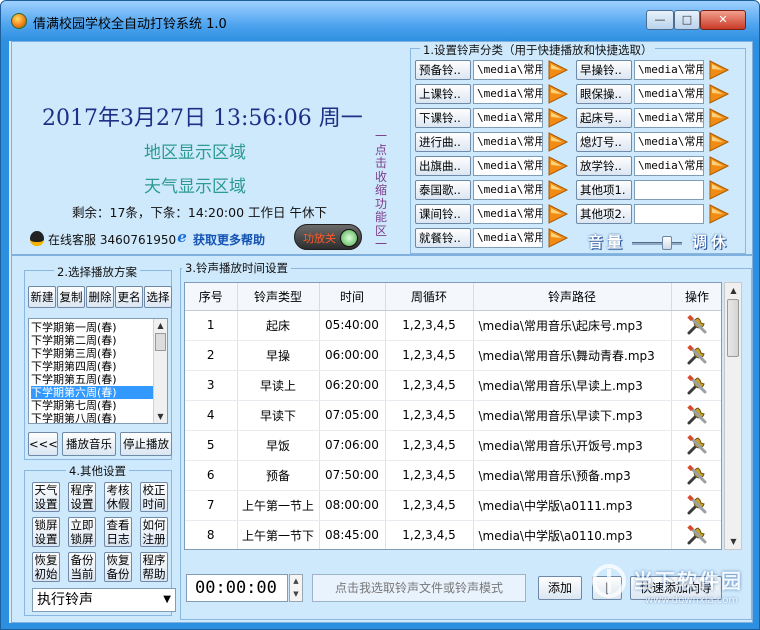  Describe the element at coordinates (667, 243) in the screenshot. I see `volume-slider-thumb` at that location.